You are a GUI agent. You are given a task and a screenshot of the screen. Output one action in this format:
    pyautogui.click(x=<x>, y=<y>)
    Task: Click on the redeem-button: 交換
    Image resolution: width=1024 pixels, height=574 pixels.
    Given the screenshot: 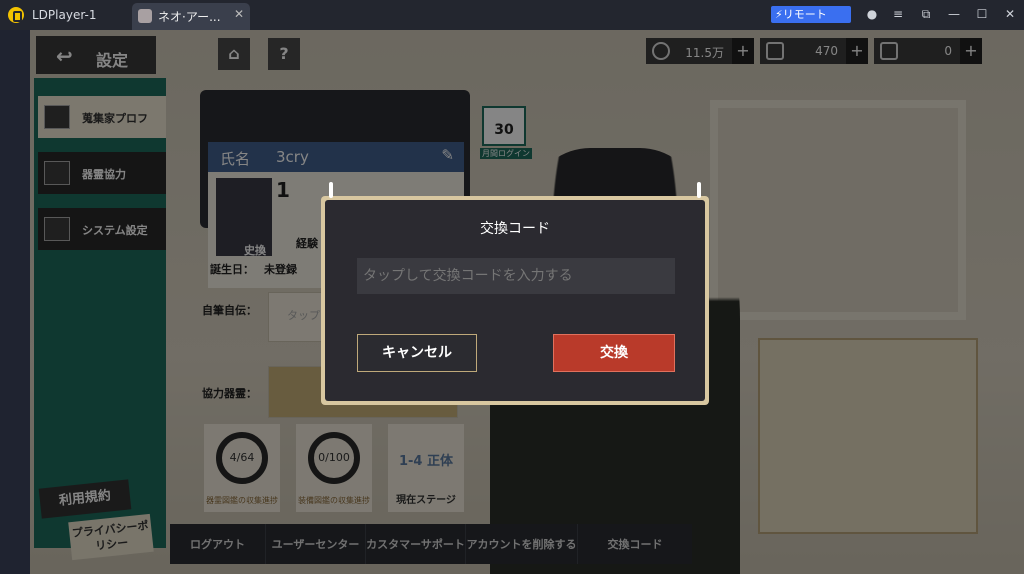 What is the action you would take?
    pyautogui.click(x=614, y=353)
    